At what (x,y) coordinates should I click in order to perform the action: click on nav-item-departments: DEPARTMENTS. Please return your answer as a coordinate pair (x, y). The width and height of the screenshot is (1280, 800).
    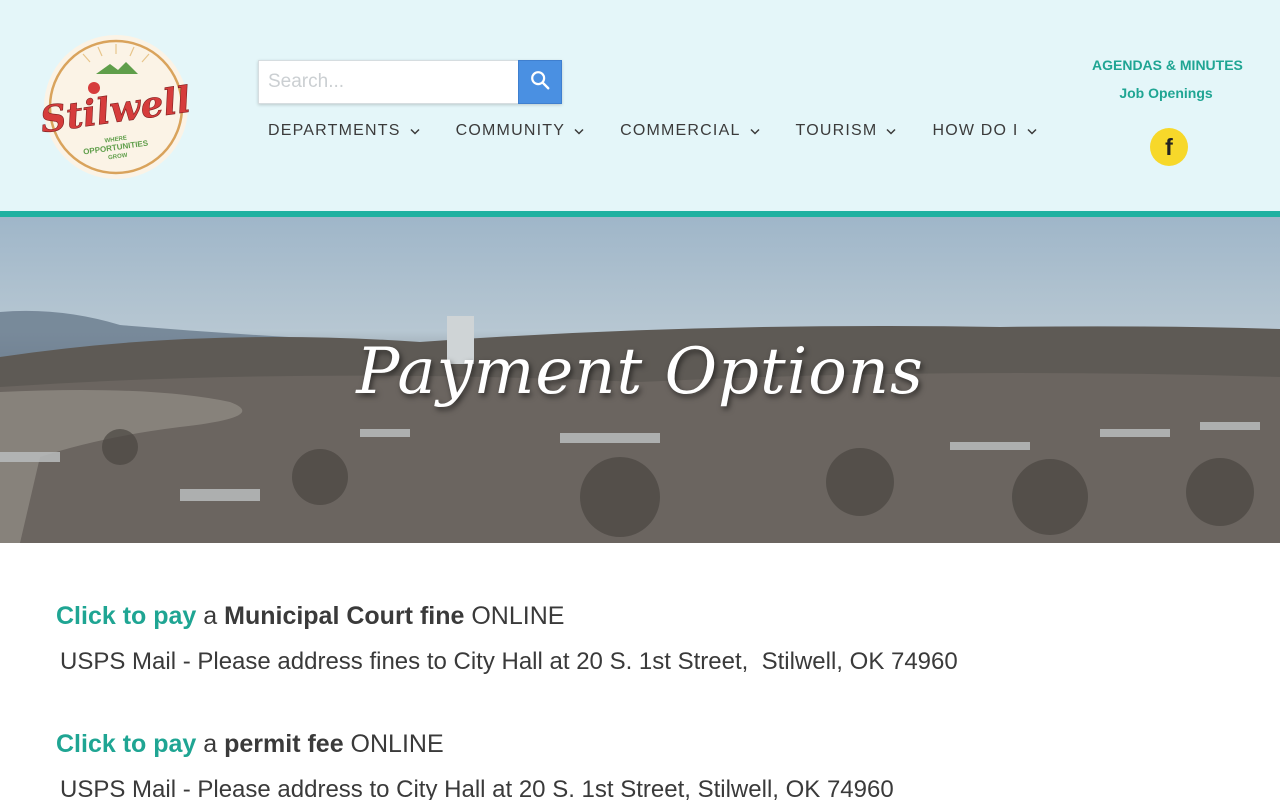
    Looking at the image, I should click on (344, 131).